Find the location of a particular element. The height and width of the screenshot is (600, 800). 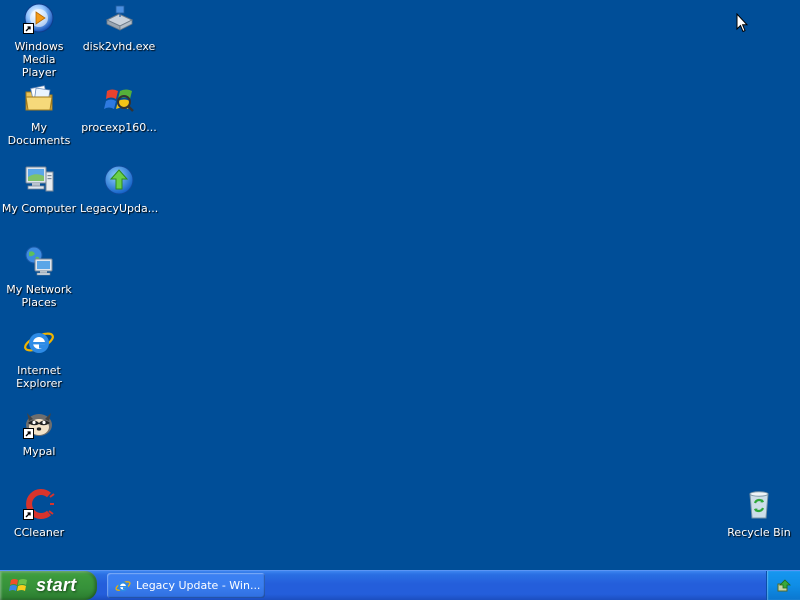

desktop-icon-mypal: Mypal is located at coordinates (39, 432).